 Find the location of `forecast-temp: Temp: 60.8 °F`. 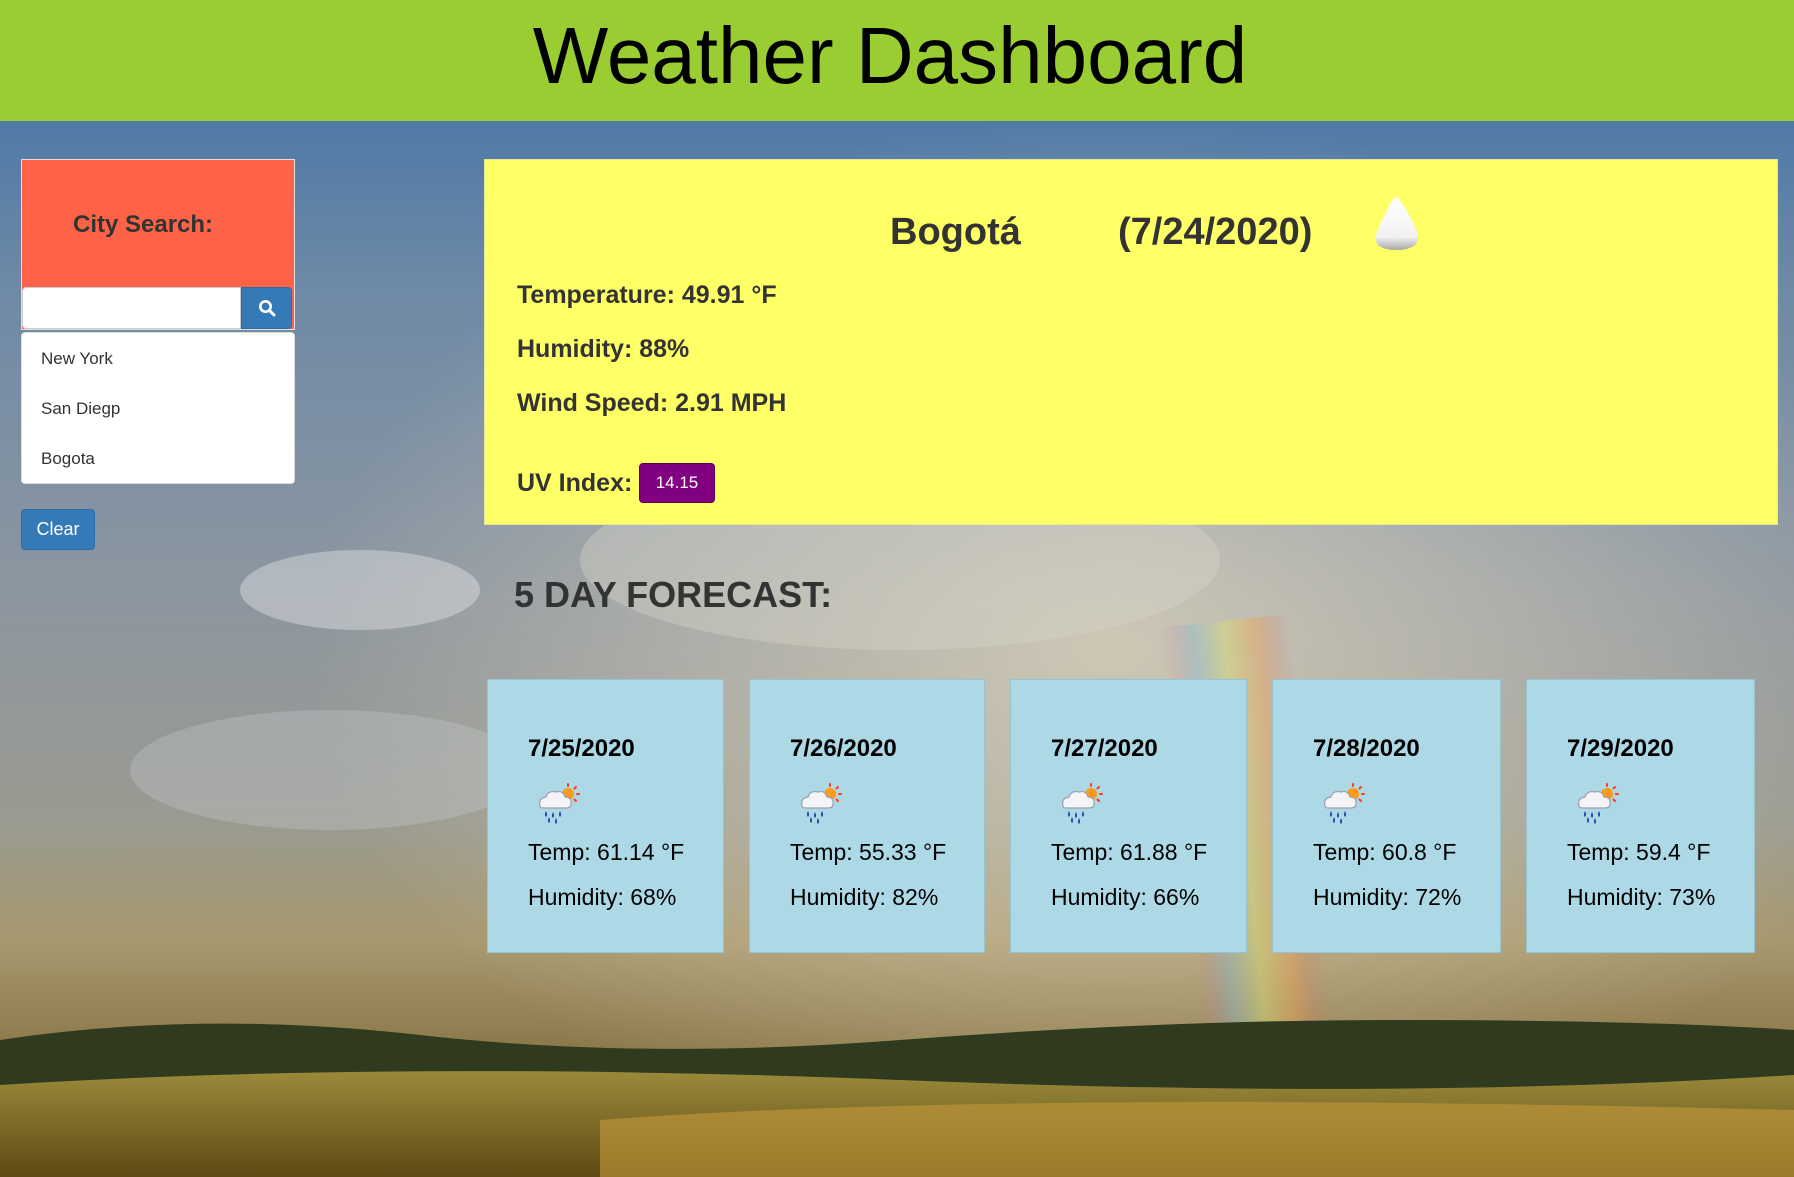

forecast-temp: Temp: 60.8 °F is located at coordinates (1385, 852).